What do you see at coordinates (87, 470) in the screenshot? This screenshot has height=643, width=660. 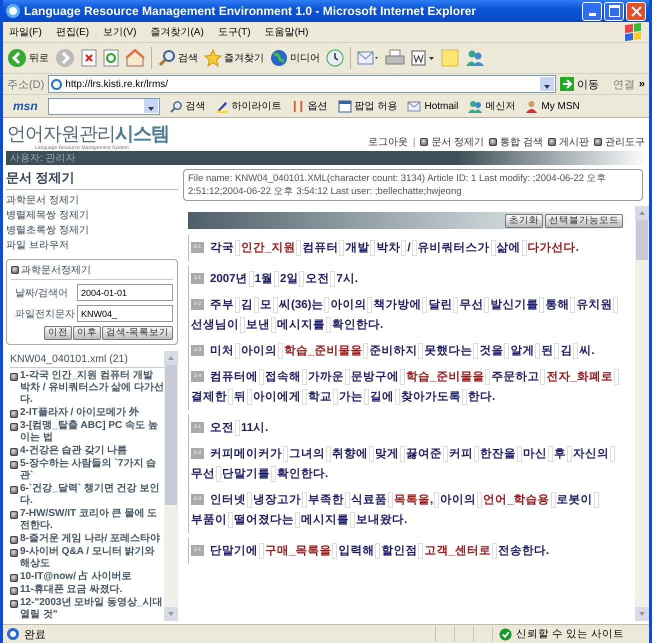 I see `article-link: 5-장수하는 사람들의 `7가지 습관`` at bounding box center [87, 470].